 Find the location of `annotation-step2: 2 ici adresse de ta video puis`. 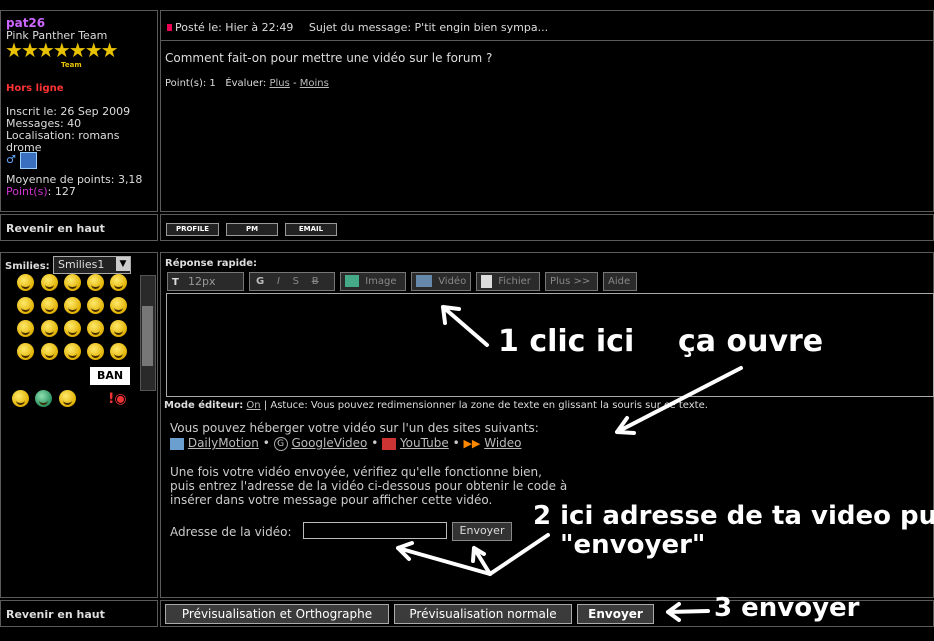

annotation-step2: 2 ici adresse de ta video puis is located at coordinates (733, 516).